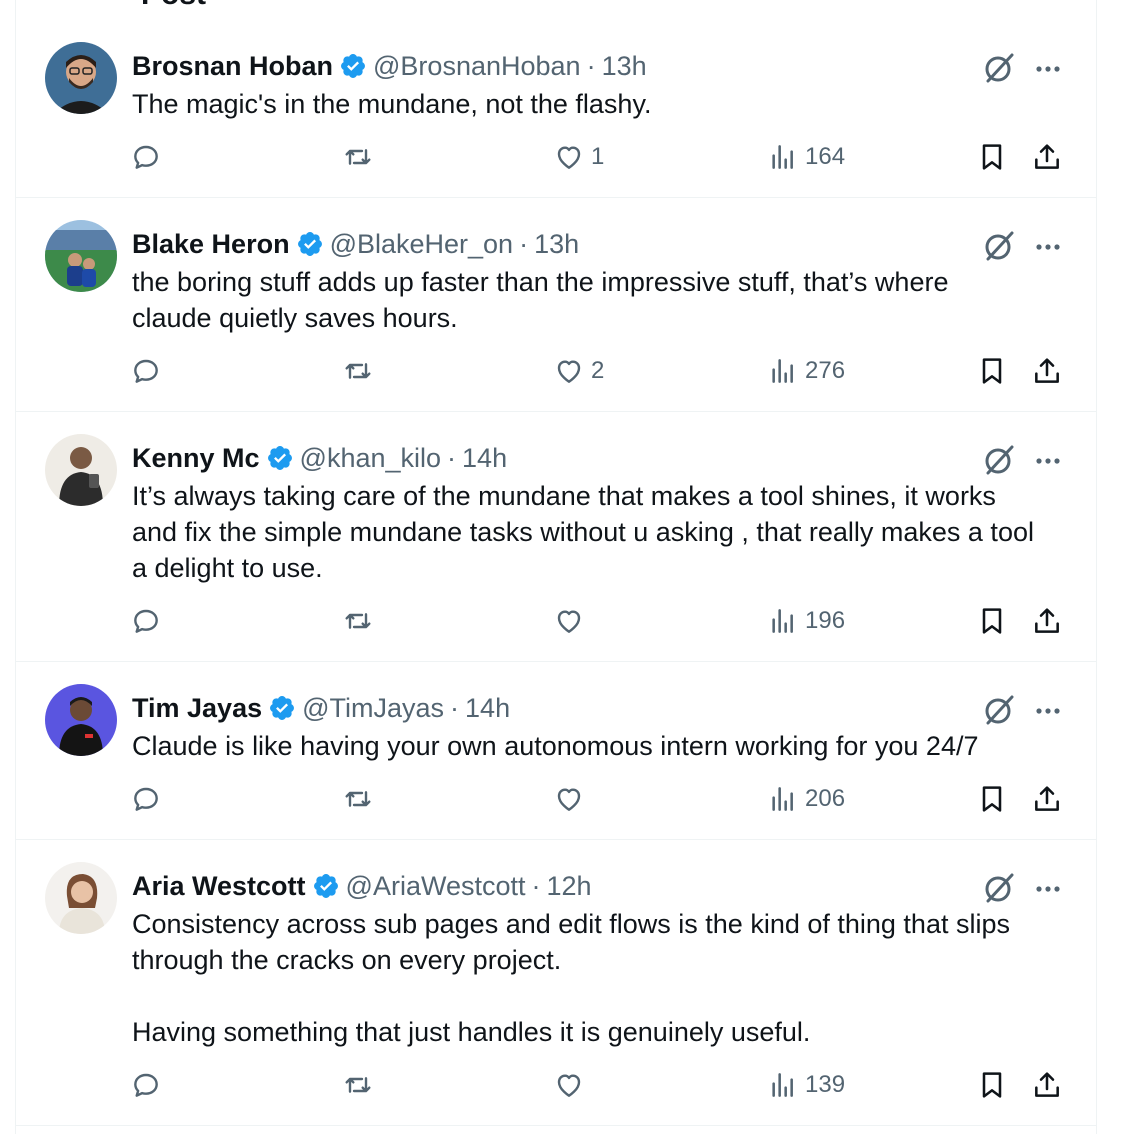 The image size is (1134, 1134). I want to click on tweet-header: Aria Westcott @AriaWestcott · 12h, so click(362, 886).